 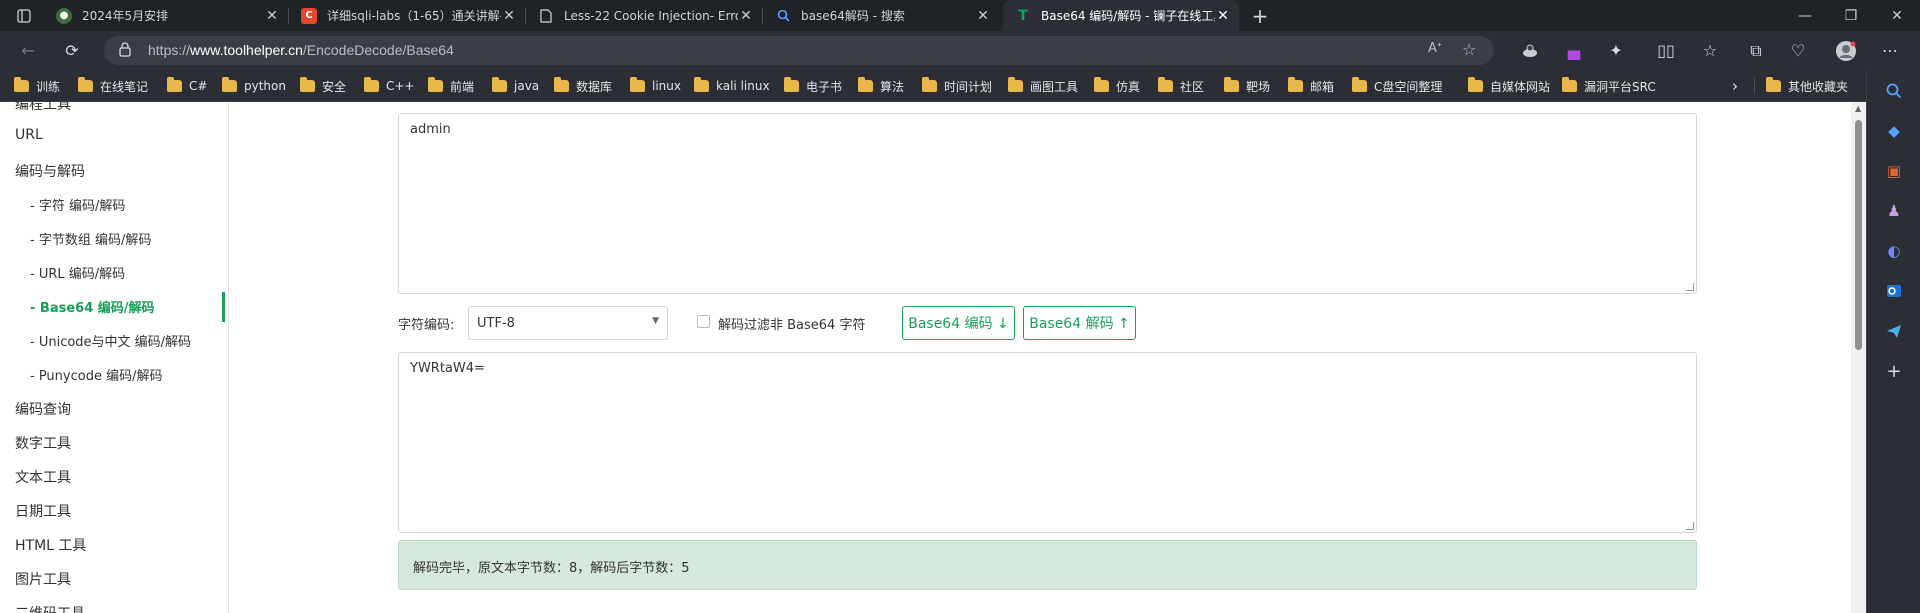 What do you see at coordinates (957, 86) in the screenshot?
I see `bookmark-folder: 时间计划` at bounding box center [957, 86].